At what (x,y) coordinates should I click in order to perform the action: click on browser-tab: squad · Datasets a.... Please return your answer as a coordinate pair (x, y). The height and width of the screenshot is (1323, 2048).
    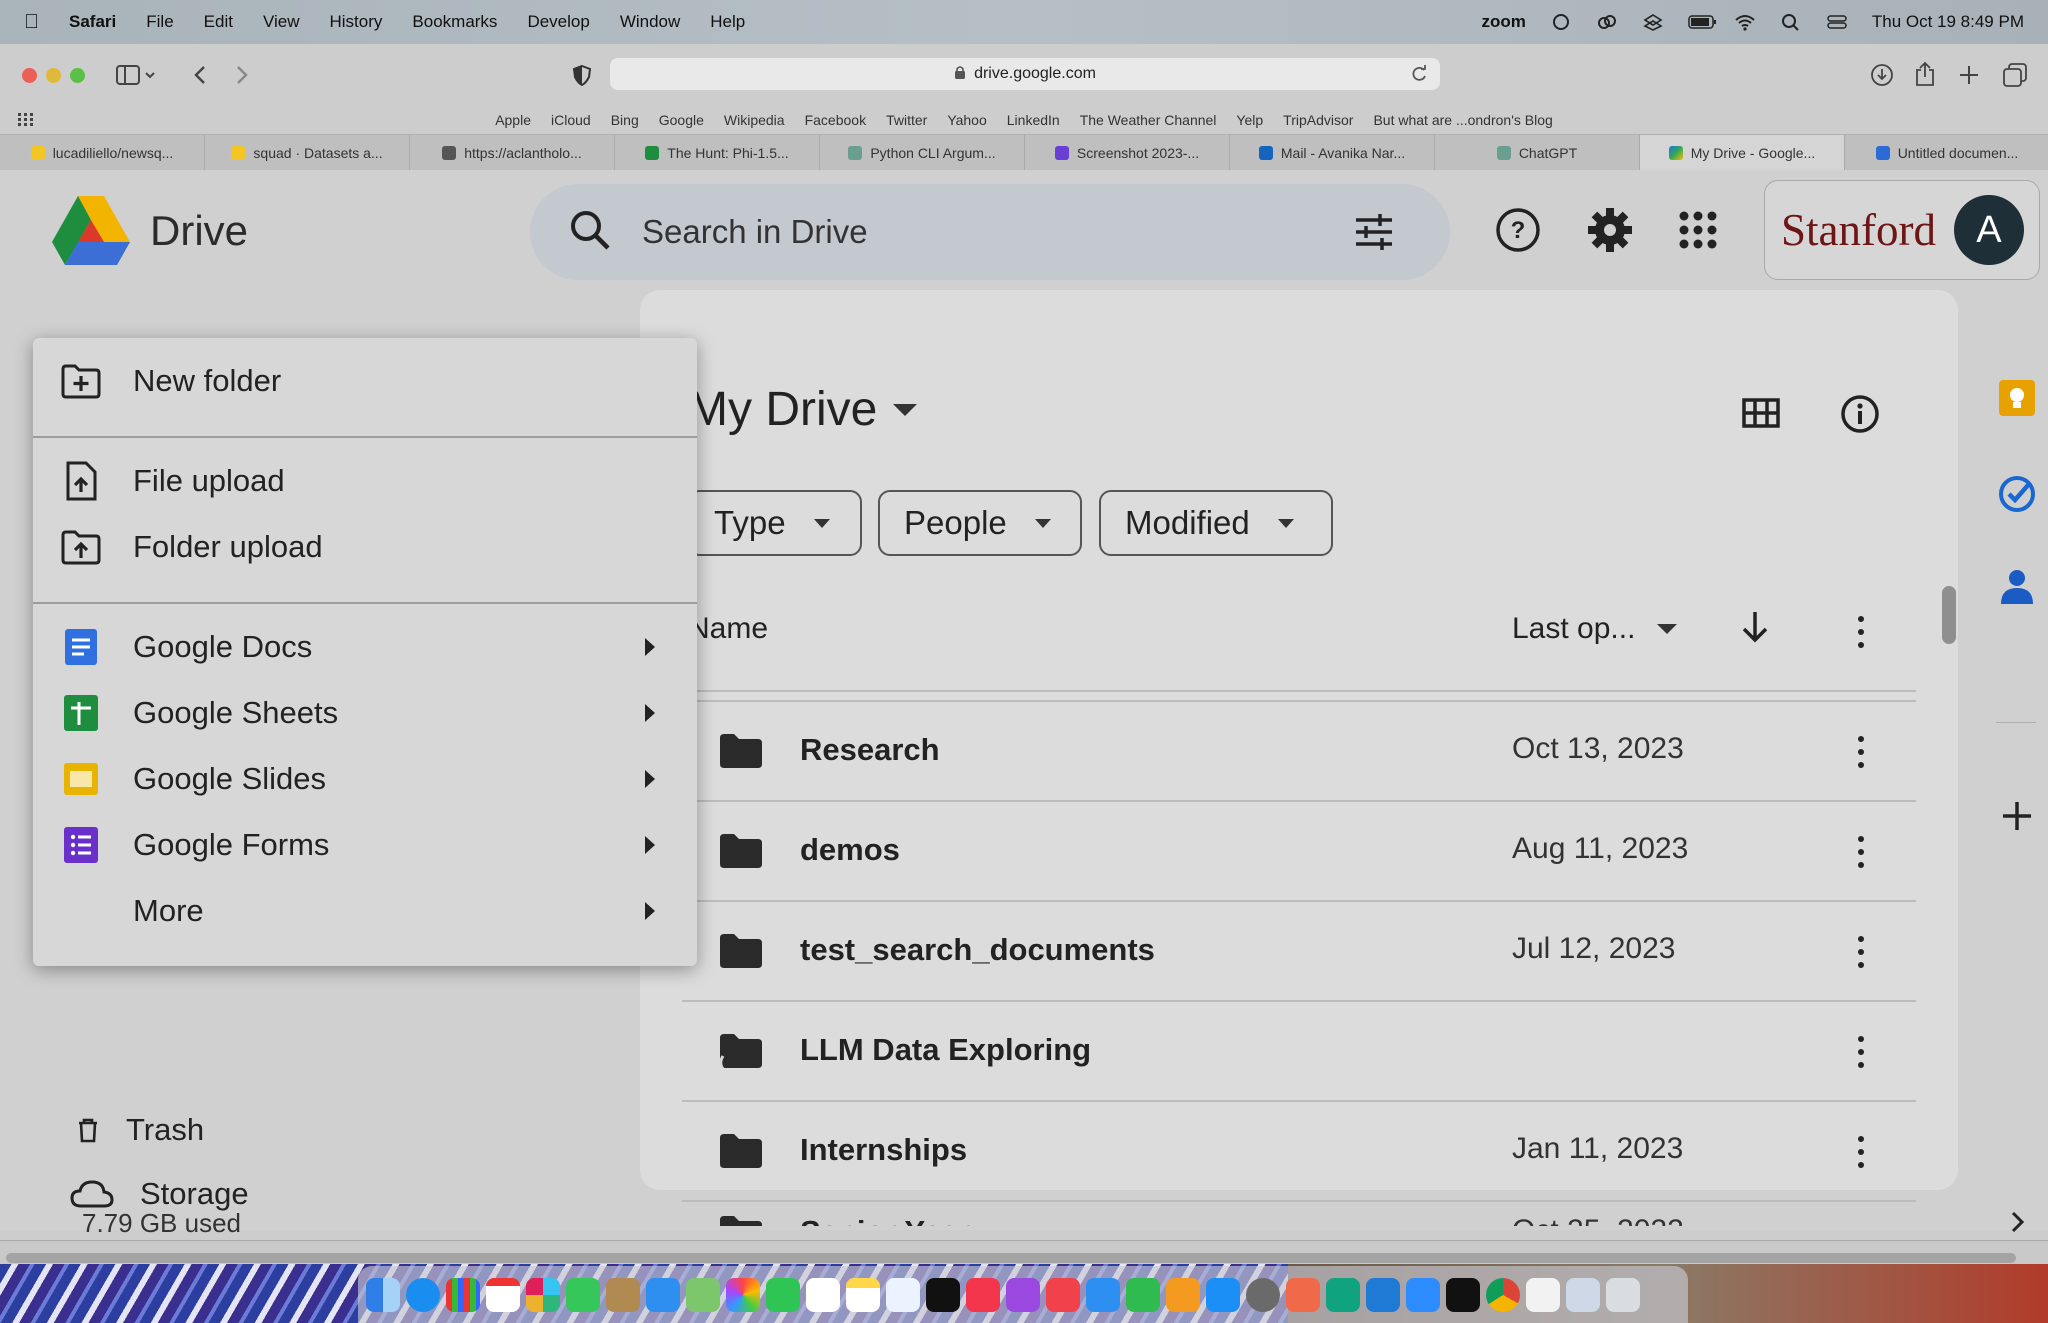
    Looking at the image, I should click on (307, 153).